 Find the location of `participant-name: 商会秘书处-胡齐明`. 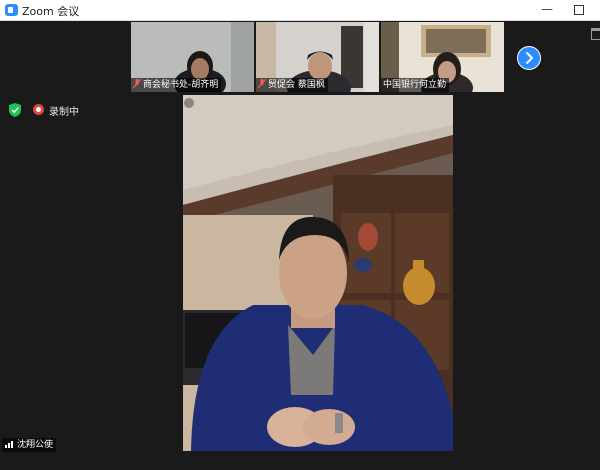

participant-name: 商会秘书处-胡齐明 is located at coordinates (176, 85).